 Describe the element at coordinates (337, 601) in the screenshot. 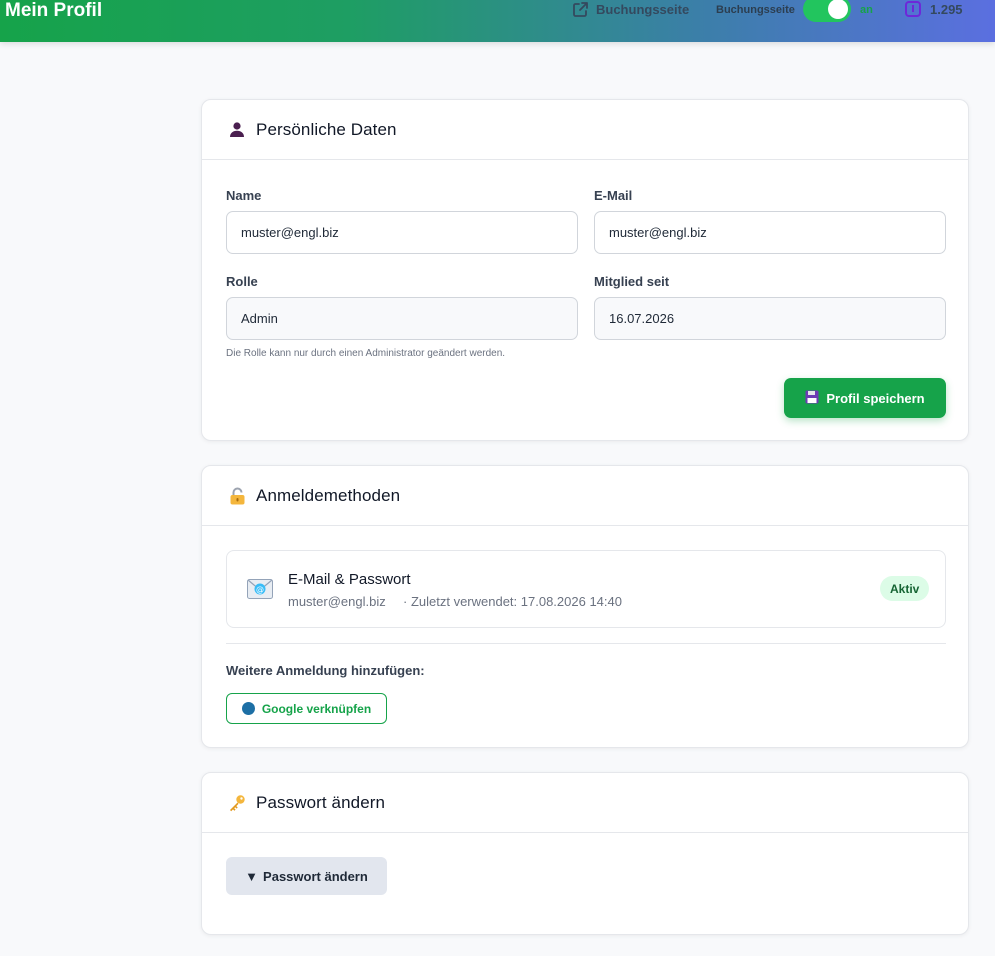

I see `login-method-email: muster@engl.biz` at that location.